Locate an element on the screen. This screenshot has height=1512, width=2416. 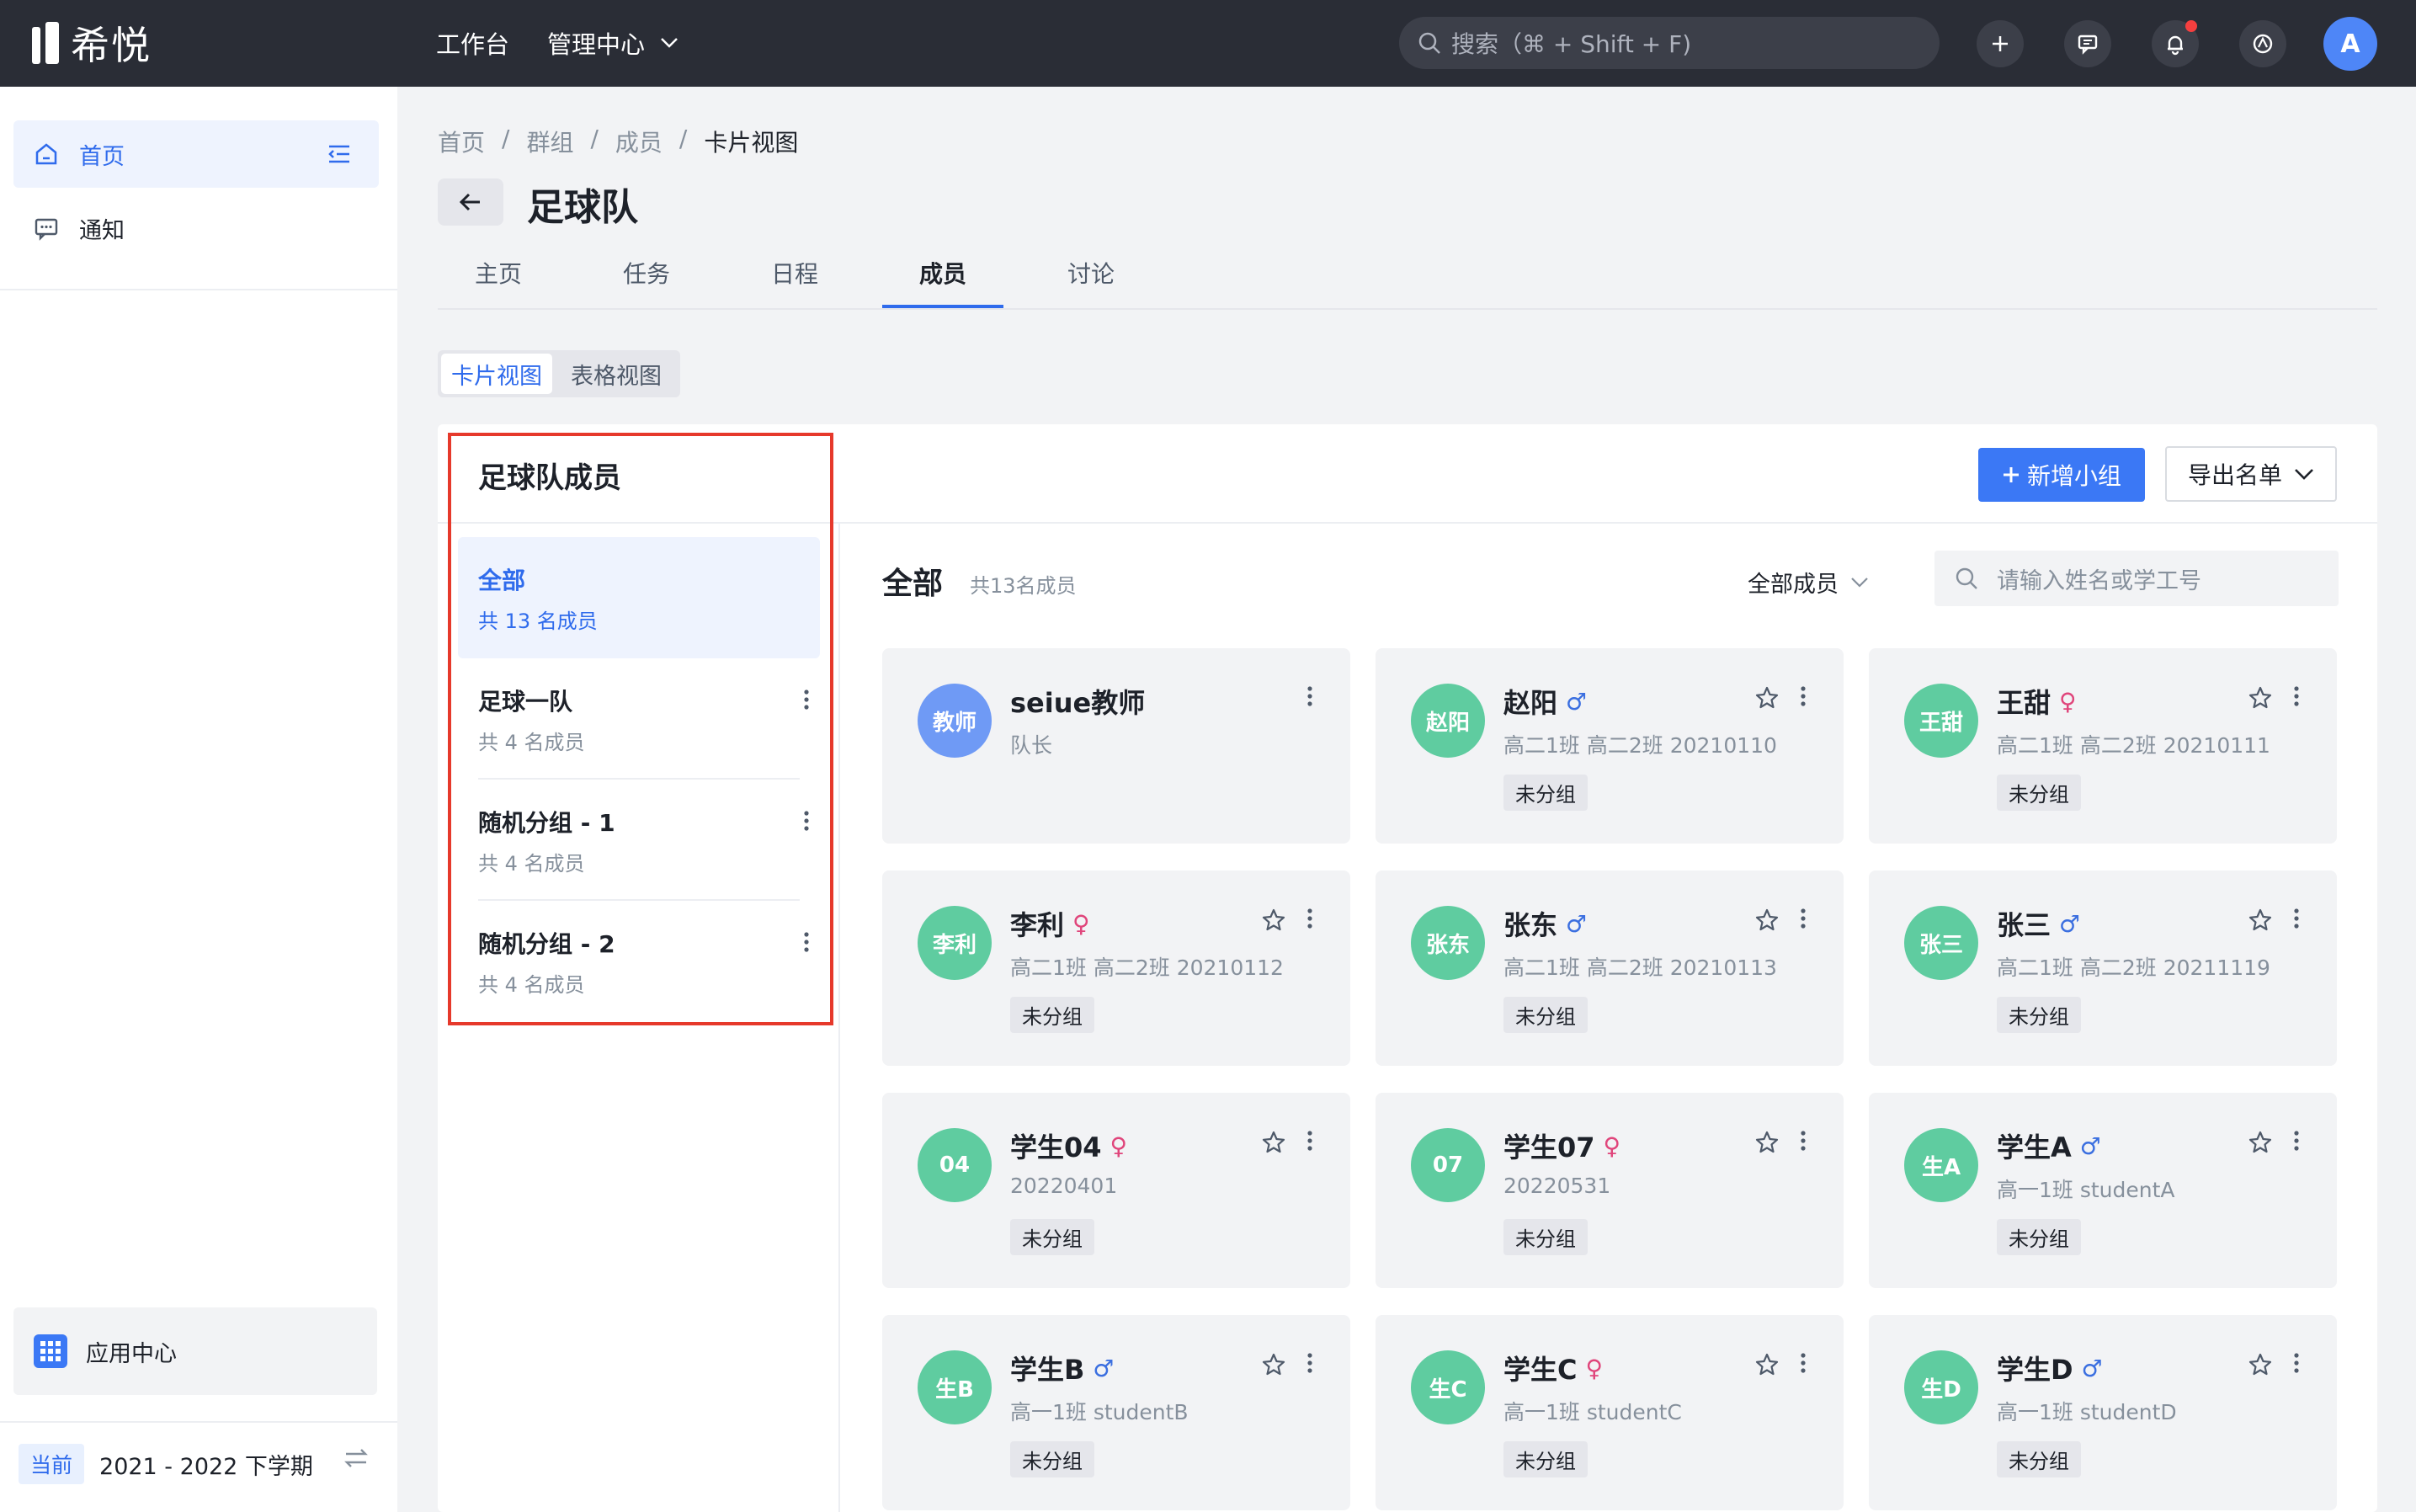
breadcrumb-home: 首页 is located at coordinates (462, 141).